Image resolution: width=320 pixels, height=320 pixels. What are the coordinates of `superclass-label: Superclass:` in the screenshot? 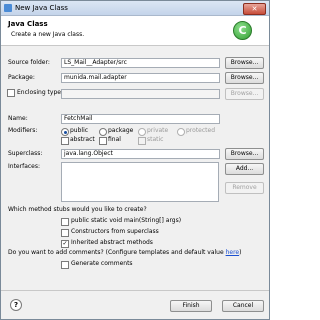 It's located at (25, 153).